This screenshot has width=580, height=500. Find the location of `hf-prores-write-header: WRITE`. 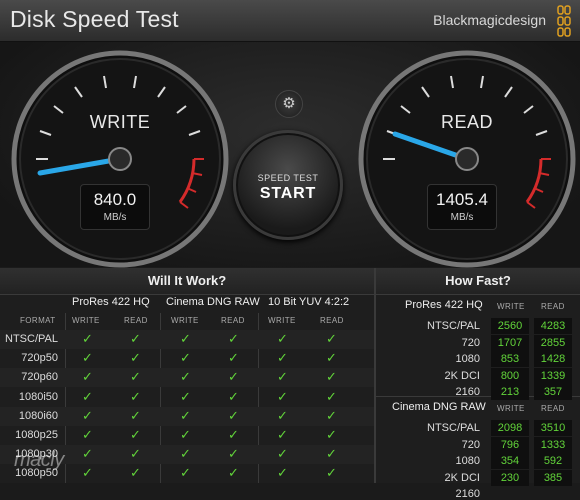

hf-prores-write-header: WRITE is located at coordinates (511, 306).